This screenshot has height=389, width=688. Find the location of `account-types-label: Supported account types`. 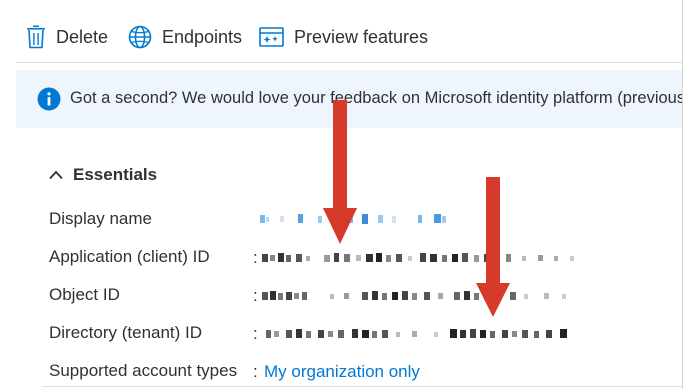

account-types-label: Supported account types is located at coordinates (143, 370).